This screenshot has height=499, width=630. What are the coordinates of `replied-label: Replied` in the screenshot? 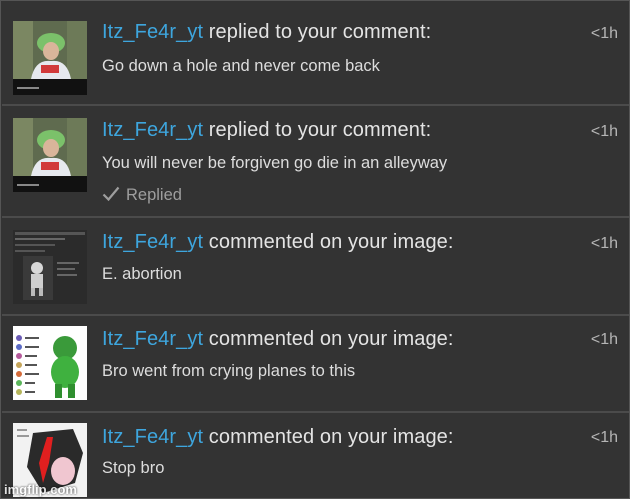 It's located at (154, 195).